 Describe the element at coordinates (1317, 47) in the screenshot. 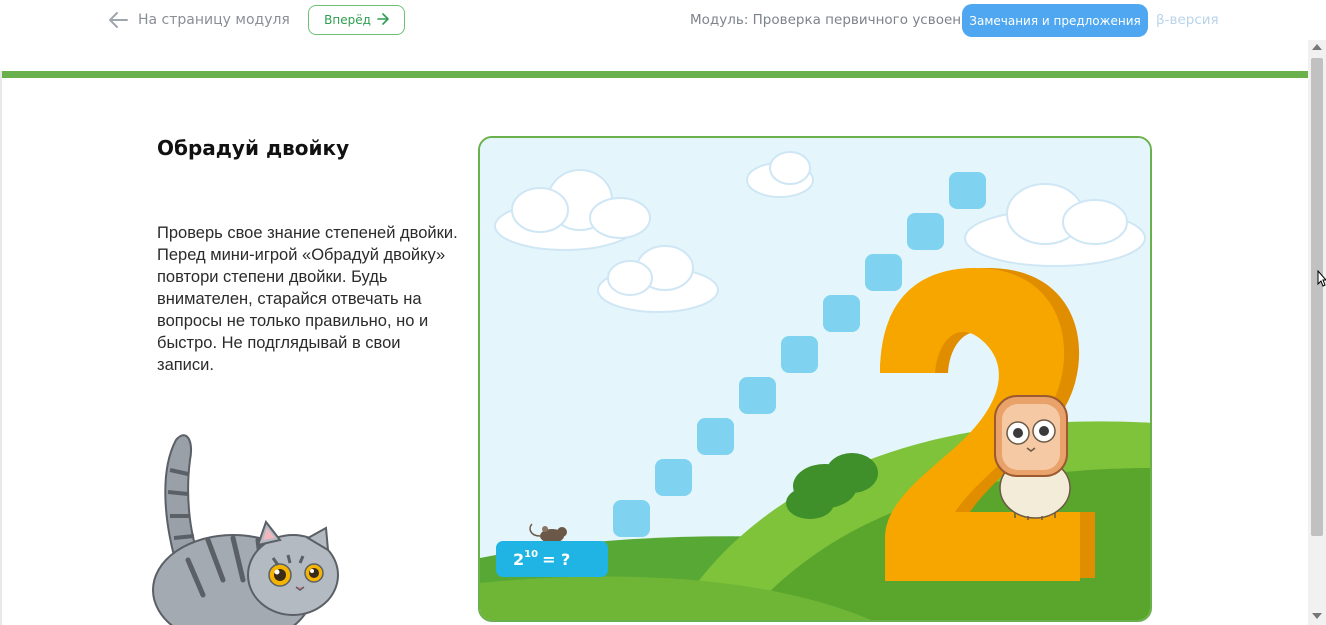

I see `scroll-up-icon` at that location.